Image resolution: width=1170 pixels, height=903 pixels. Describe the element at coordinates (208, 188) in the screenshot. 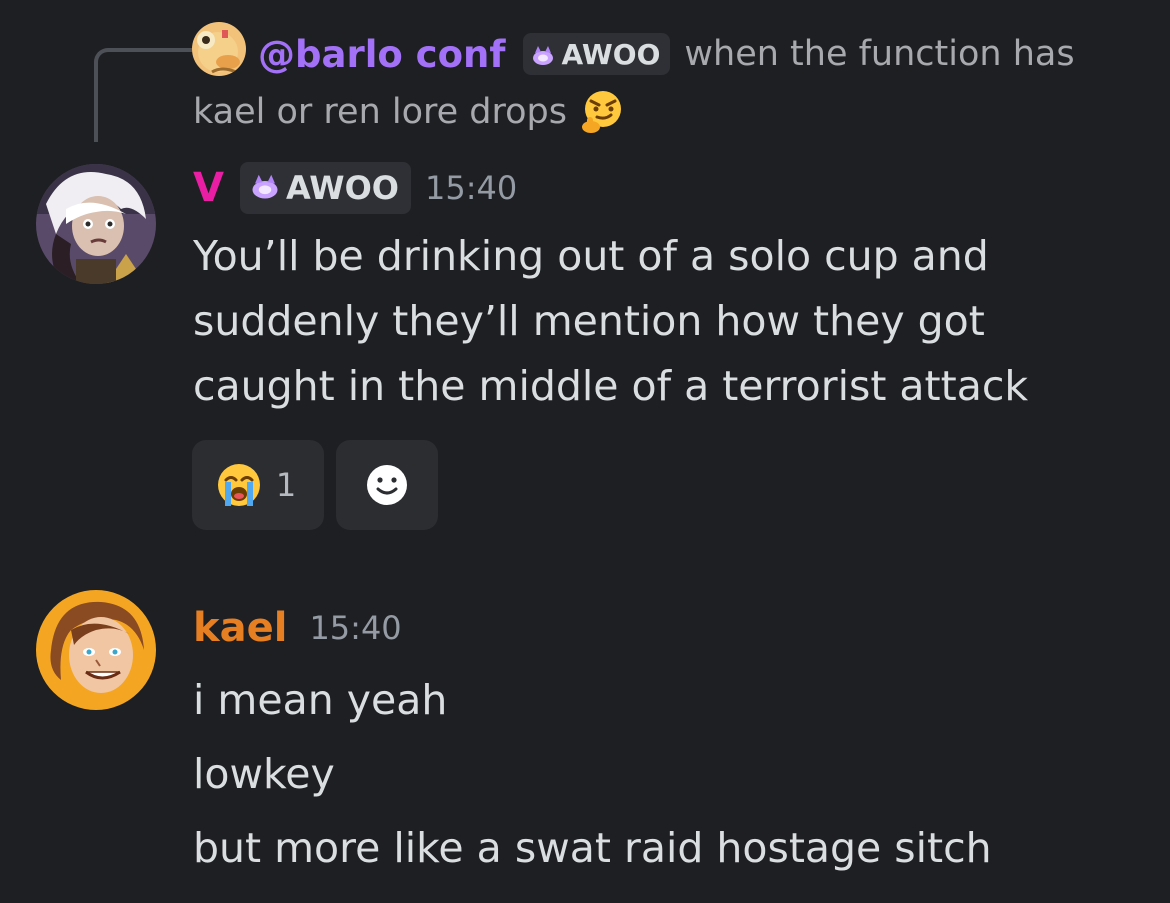

I see `author-name: V` at that location.